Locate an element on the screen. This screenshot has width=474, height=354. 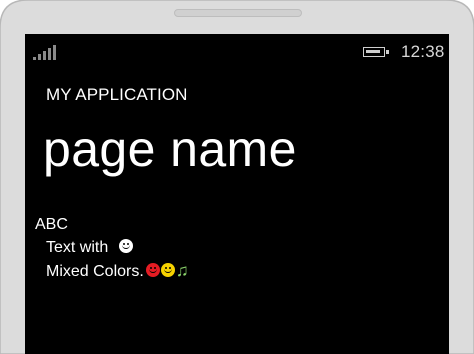
battery-icon is located at coordinates (376, 52).